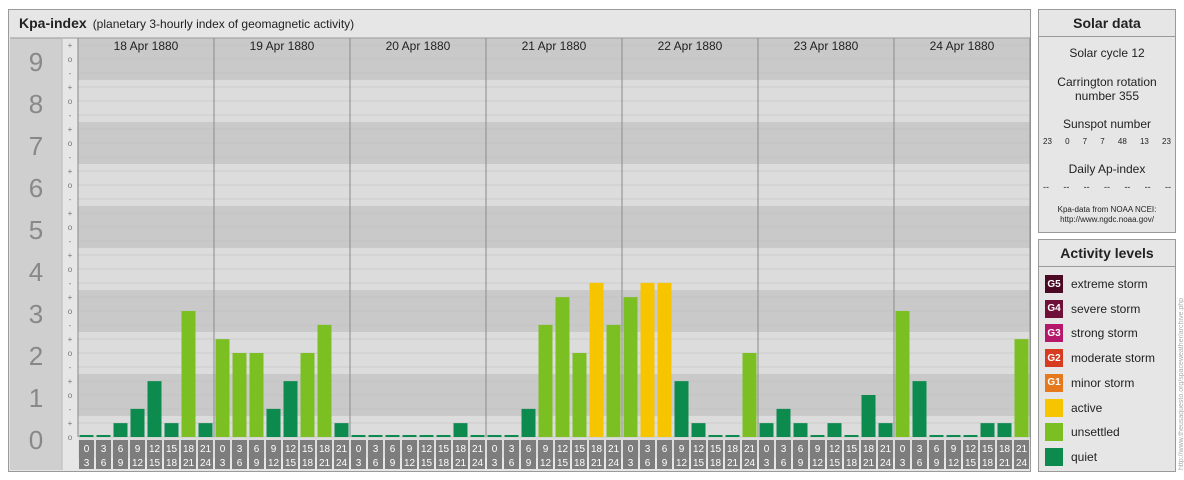 The image size is (1184, 480). Describe the element at coordinates (554, 46) in the screenshot. I see `day-label: 21 Apr 1880` at that location.